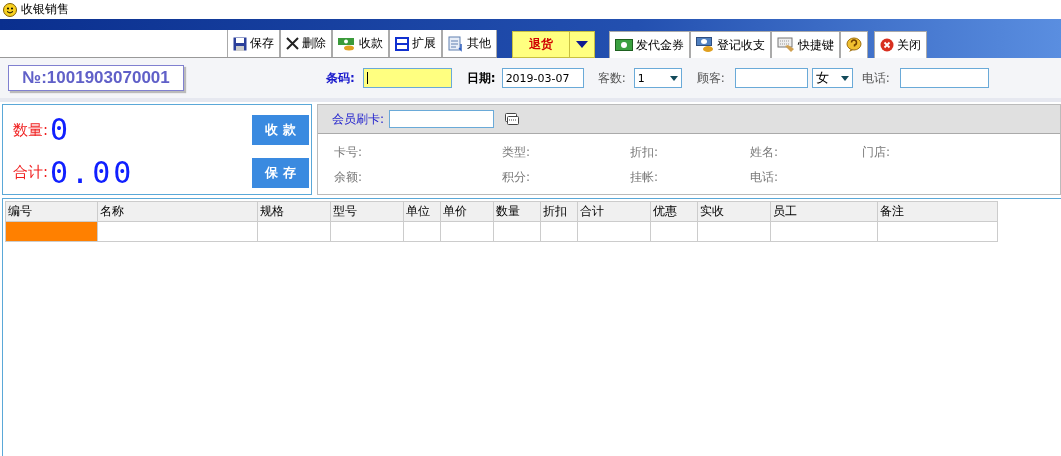 This screenshot has height=456, width=1061. I want to click on member-field-label: 姓名:, so click(765, 152).